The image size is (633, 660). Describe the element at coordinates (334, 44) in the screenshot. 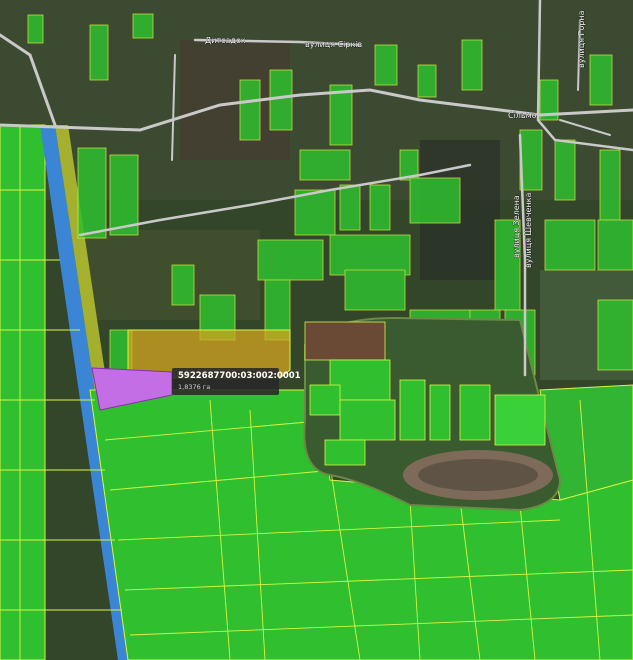

I see `street-label-sirykiv: вулиця Сірків` at that location.